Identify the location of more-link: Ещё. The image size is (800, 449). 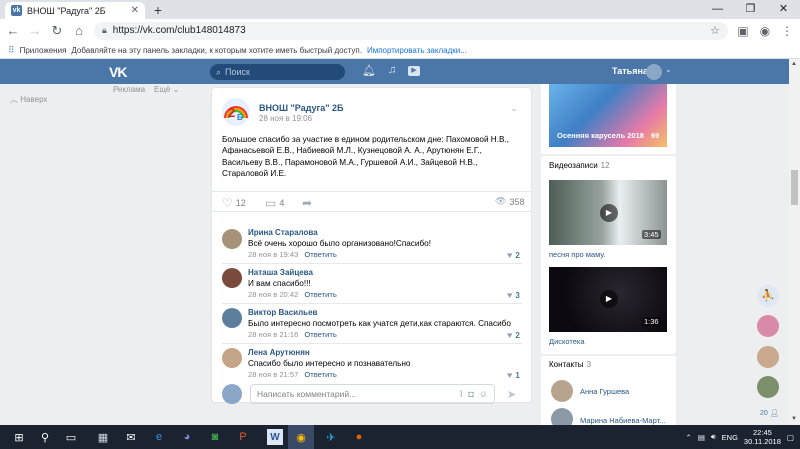
(162, 89).